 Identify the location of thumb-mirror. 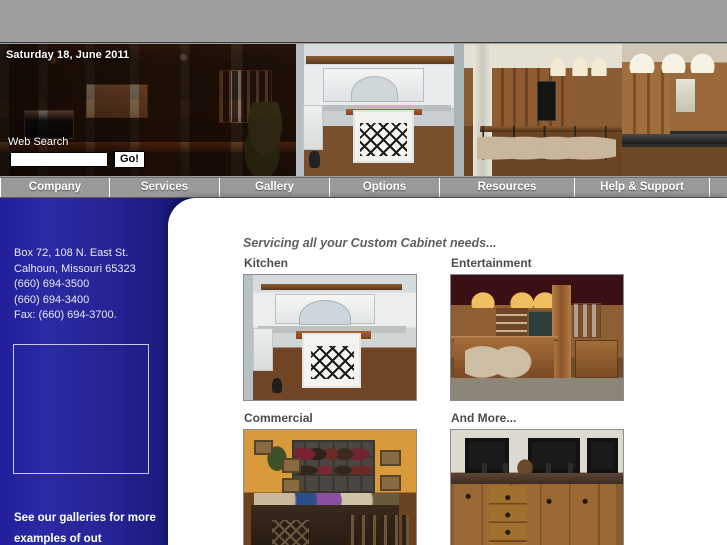
(602, 455).